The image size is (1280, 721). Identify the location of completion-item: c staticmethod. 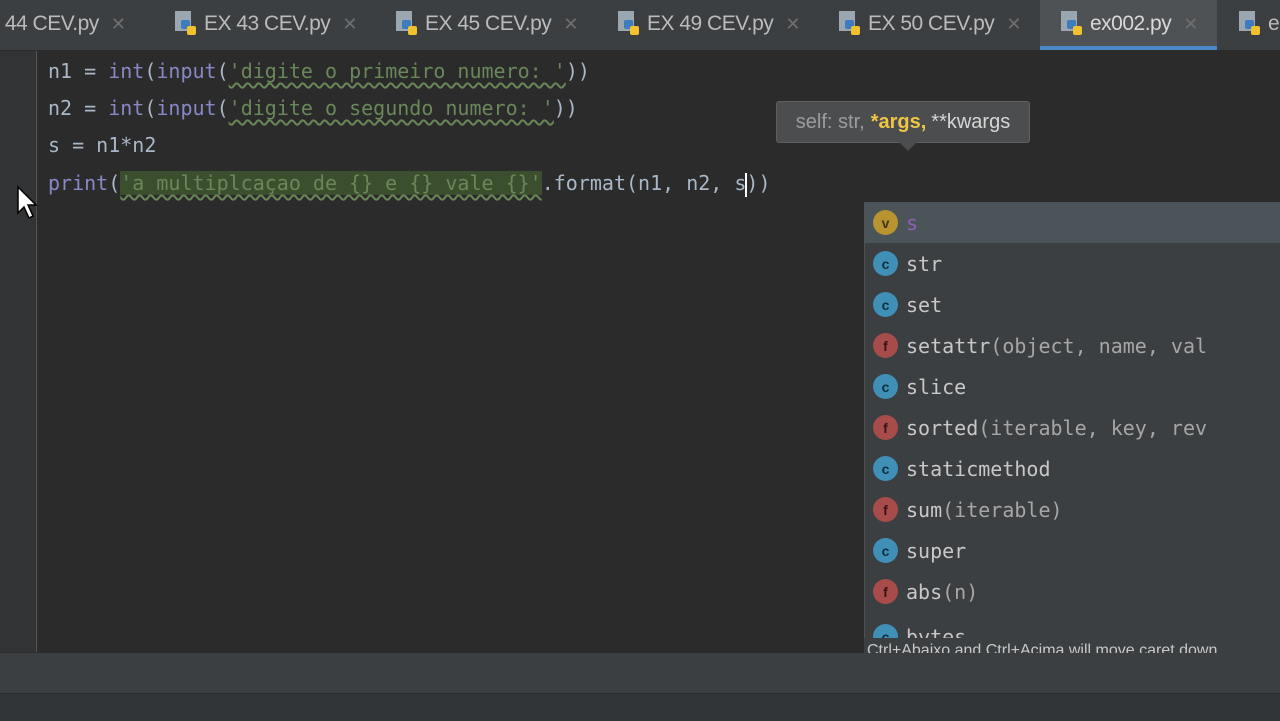
(1072, 468).